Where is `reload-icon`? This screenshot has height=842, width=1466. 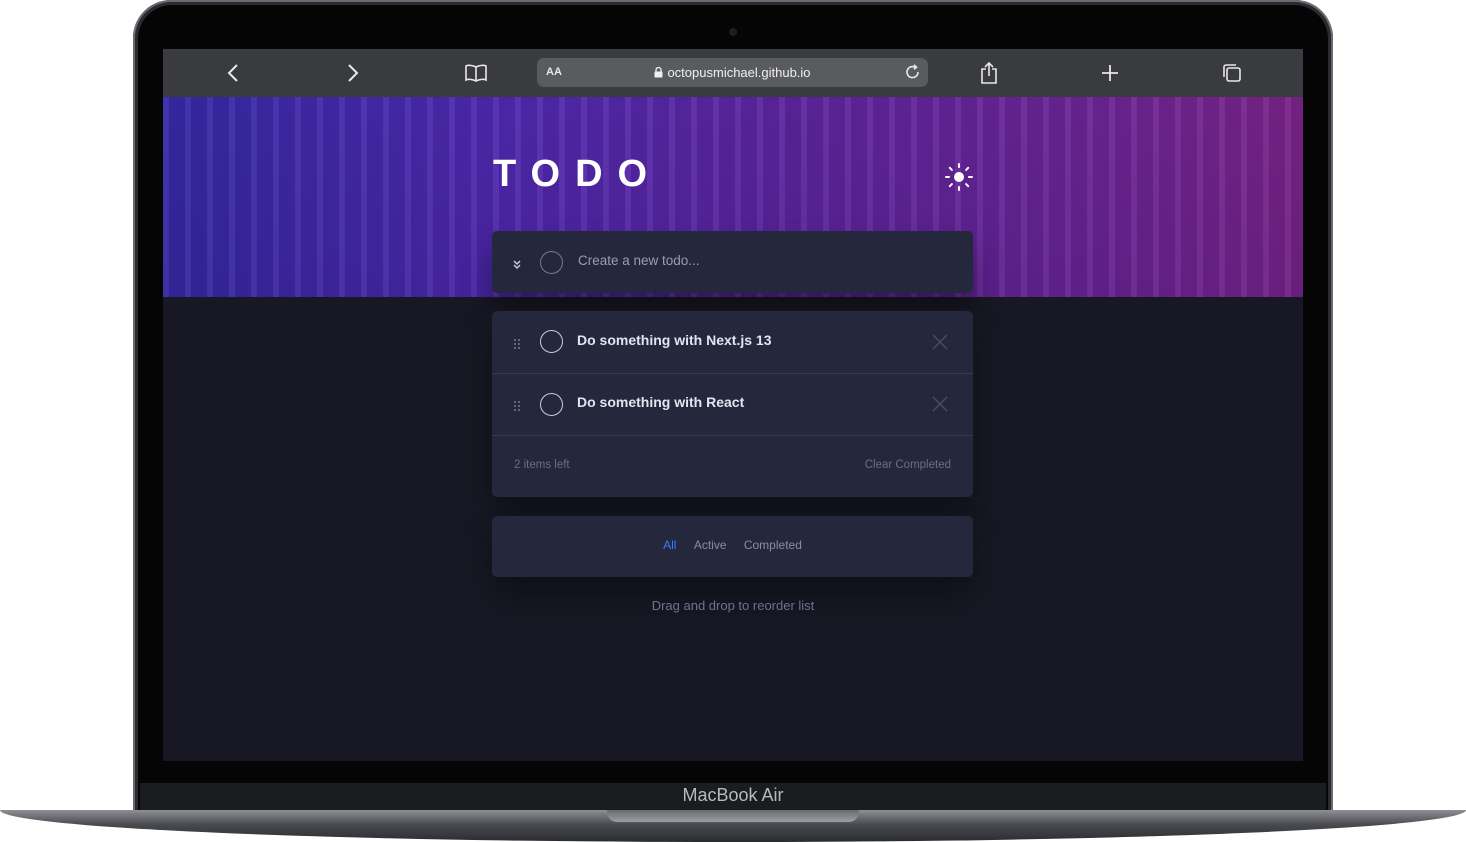
reload-icon is located at coordinates (913, 74).